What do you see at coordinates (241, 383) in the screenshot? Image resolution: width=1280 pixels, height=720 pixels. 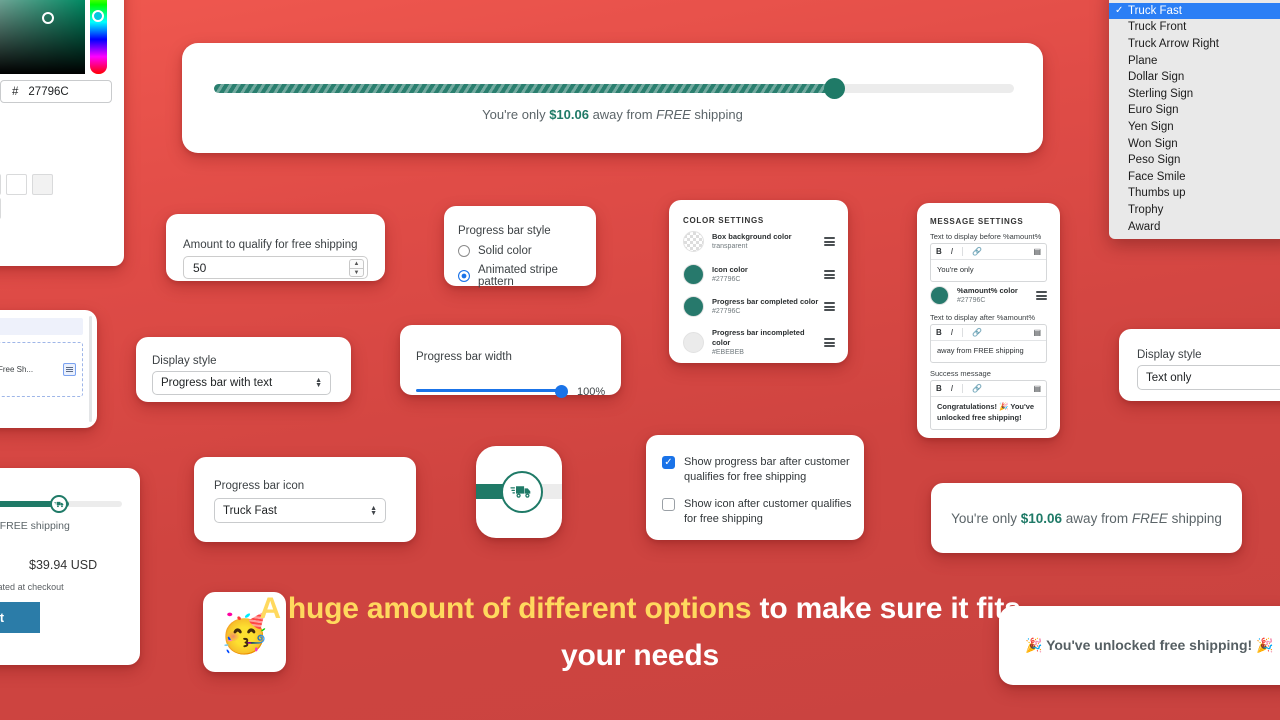 I see `display-style-select: Progress bar with text ▲ ▼` at bounding box center [241, 383].